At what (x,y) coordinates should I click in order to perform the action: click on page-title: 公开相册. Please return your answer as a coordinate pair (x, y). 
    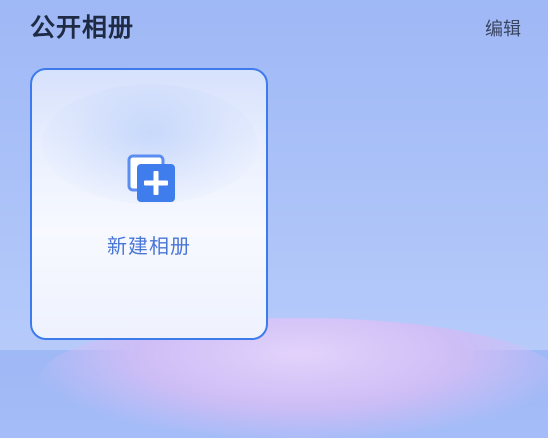
    Looking at the image, I should click on (82, 27).